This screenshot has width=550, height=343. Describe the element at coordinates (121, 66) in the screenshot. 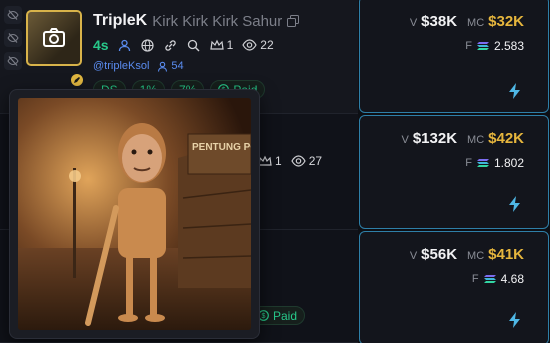

I see `twitter-handle: @tripleKsol` at that location.